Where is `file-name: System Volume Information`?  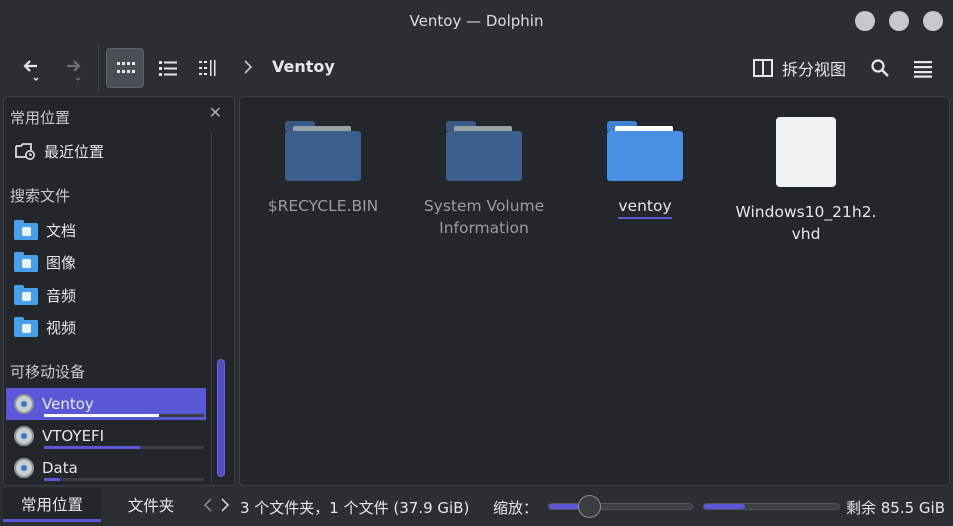
file-name: System Volume Information is located at coordinates (484, 217).